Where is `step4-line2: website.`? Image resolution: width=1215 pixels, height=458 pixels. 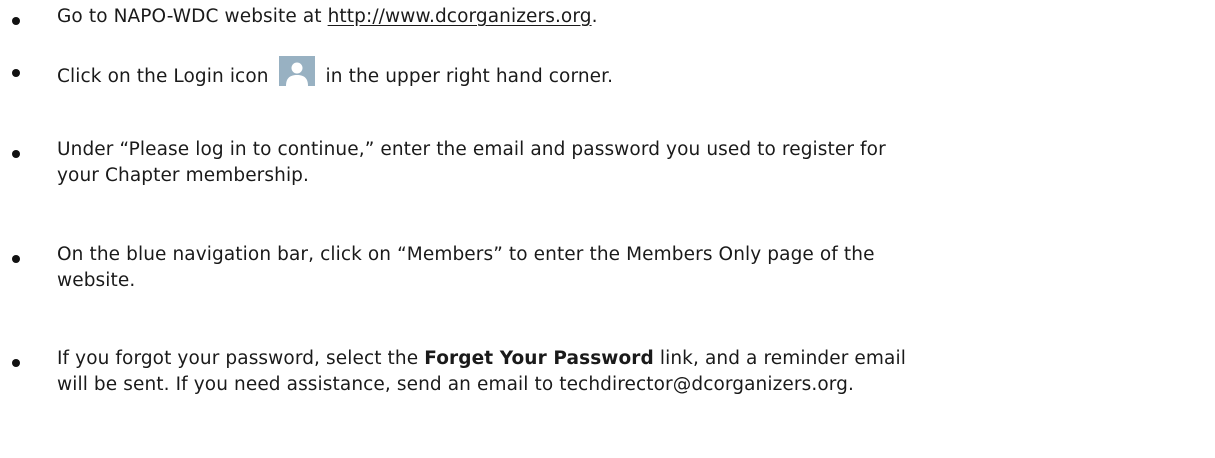
step4-line2: website. is located at coordinates (96, 280).